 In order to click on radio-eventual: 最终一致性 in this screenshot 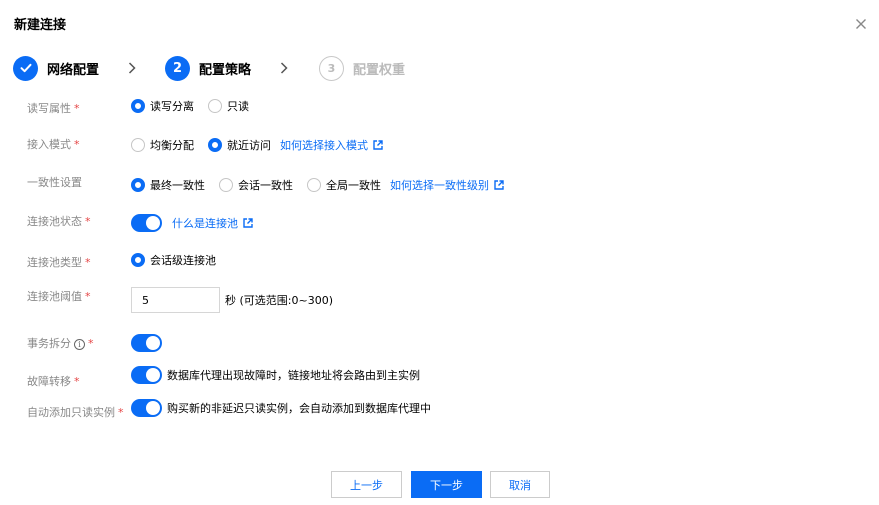, I will do `click(168, 185)`.